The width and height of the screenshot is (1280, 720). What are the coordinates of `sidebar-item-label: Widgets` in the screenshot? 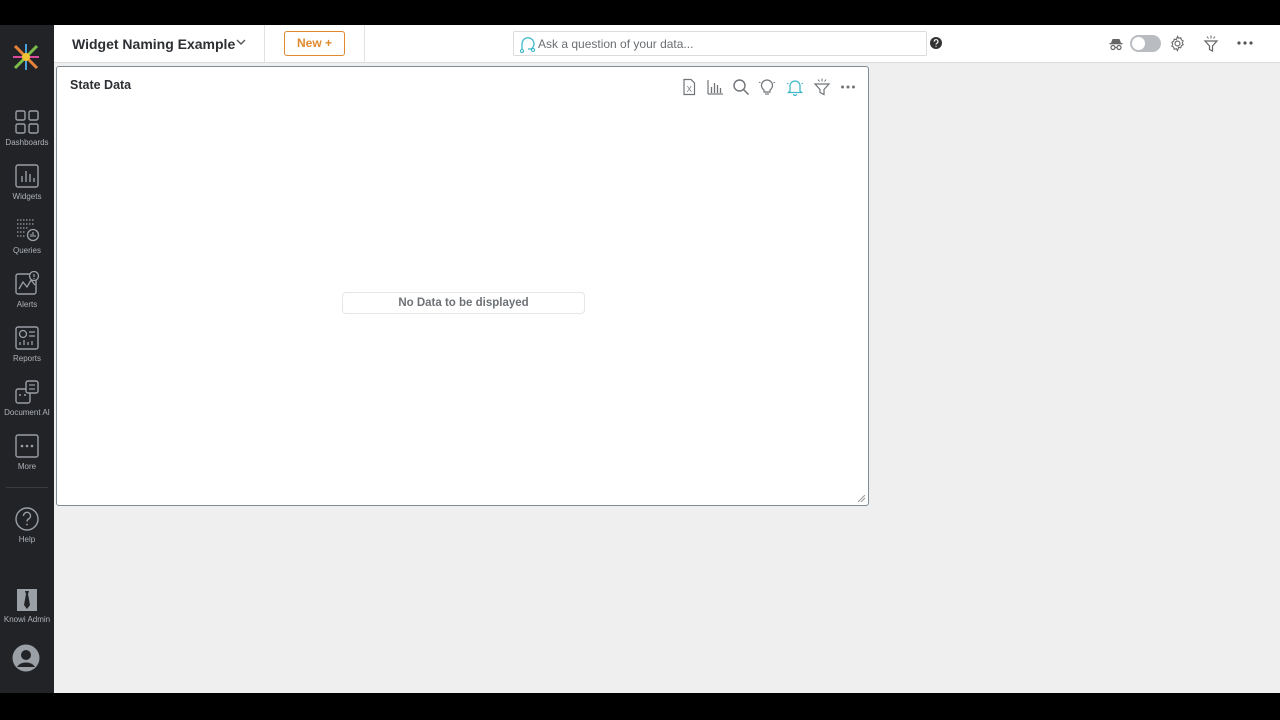 It's located at (27, 196).